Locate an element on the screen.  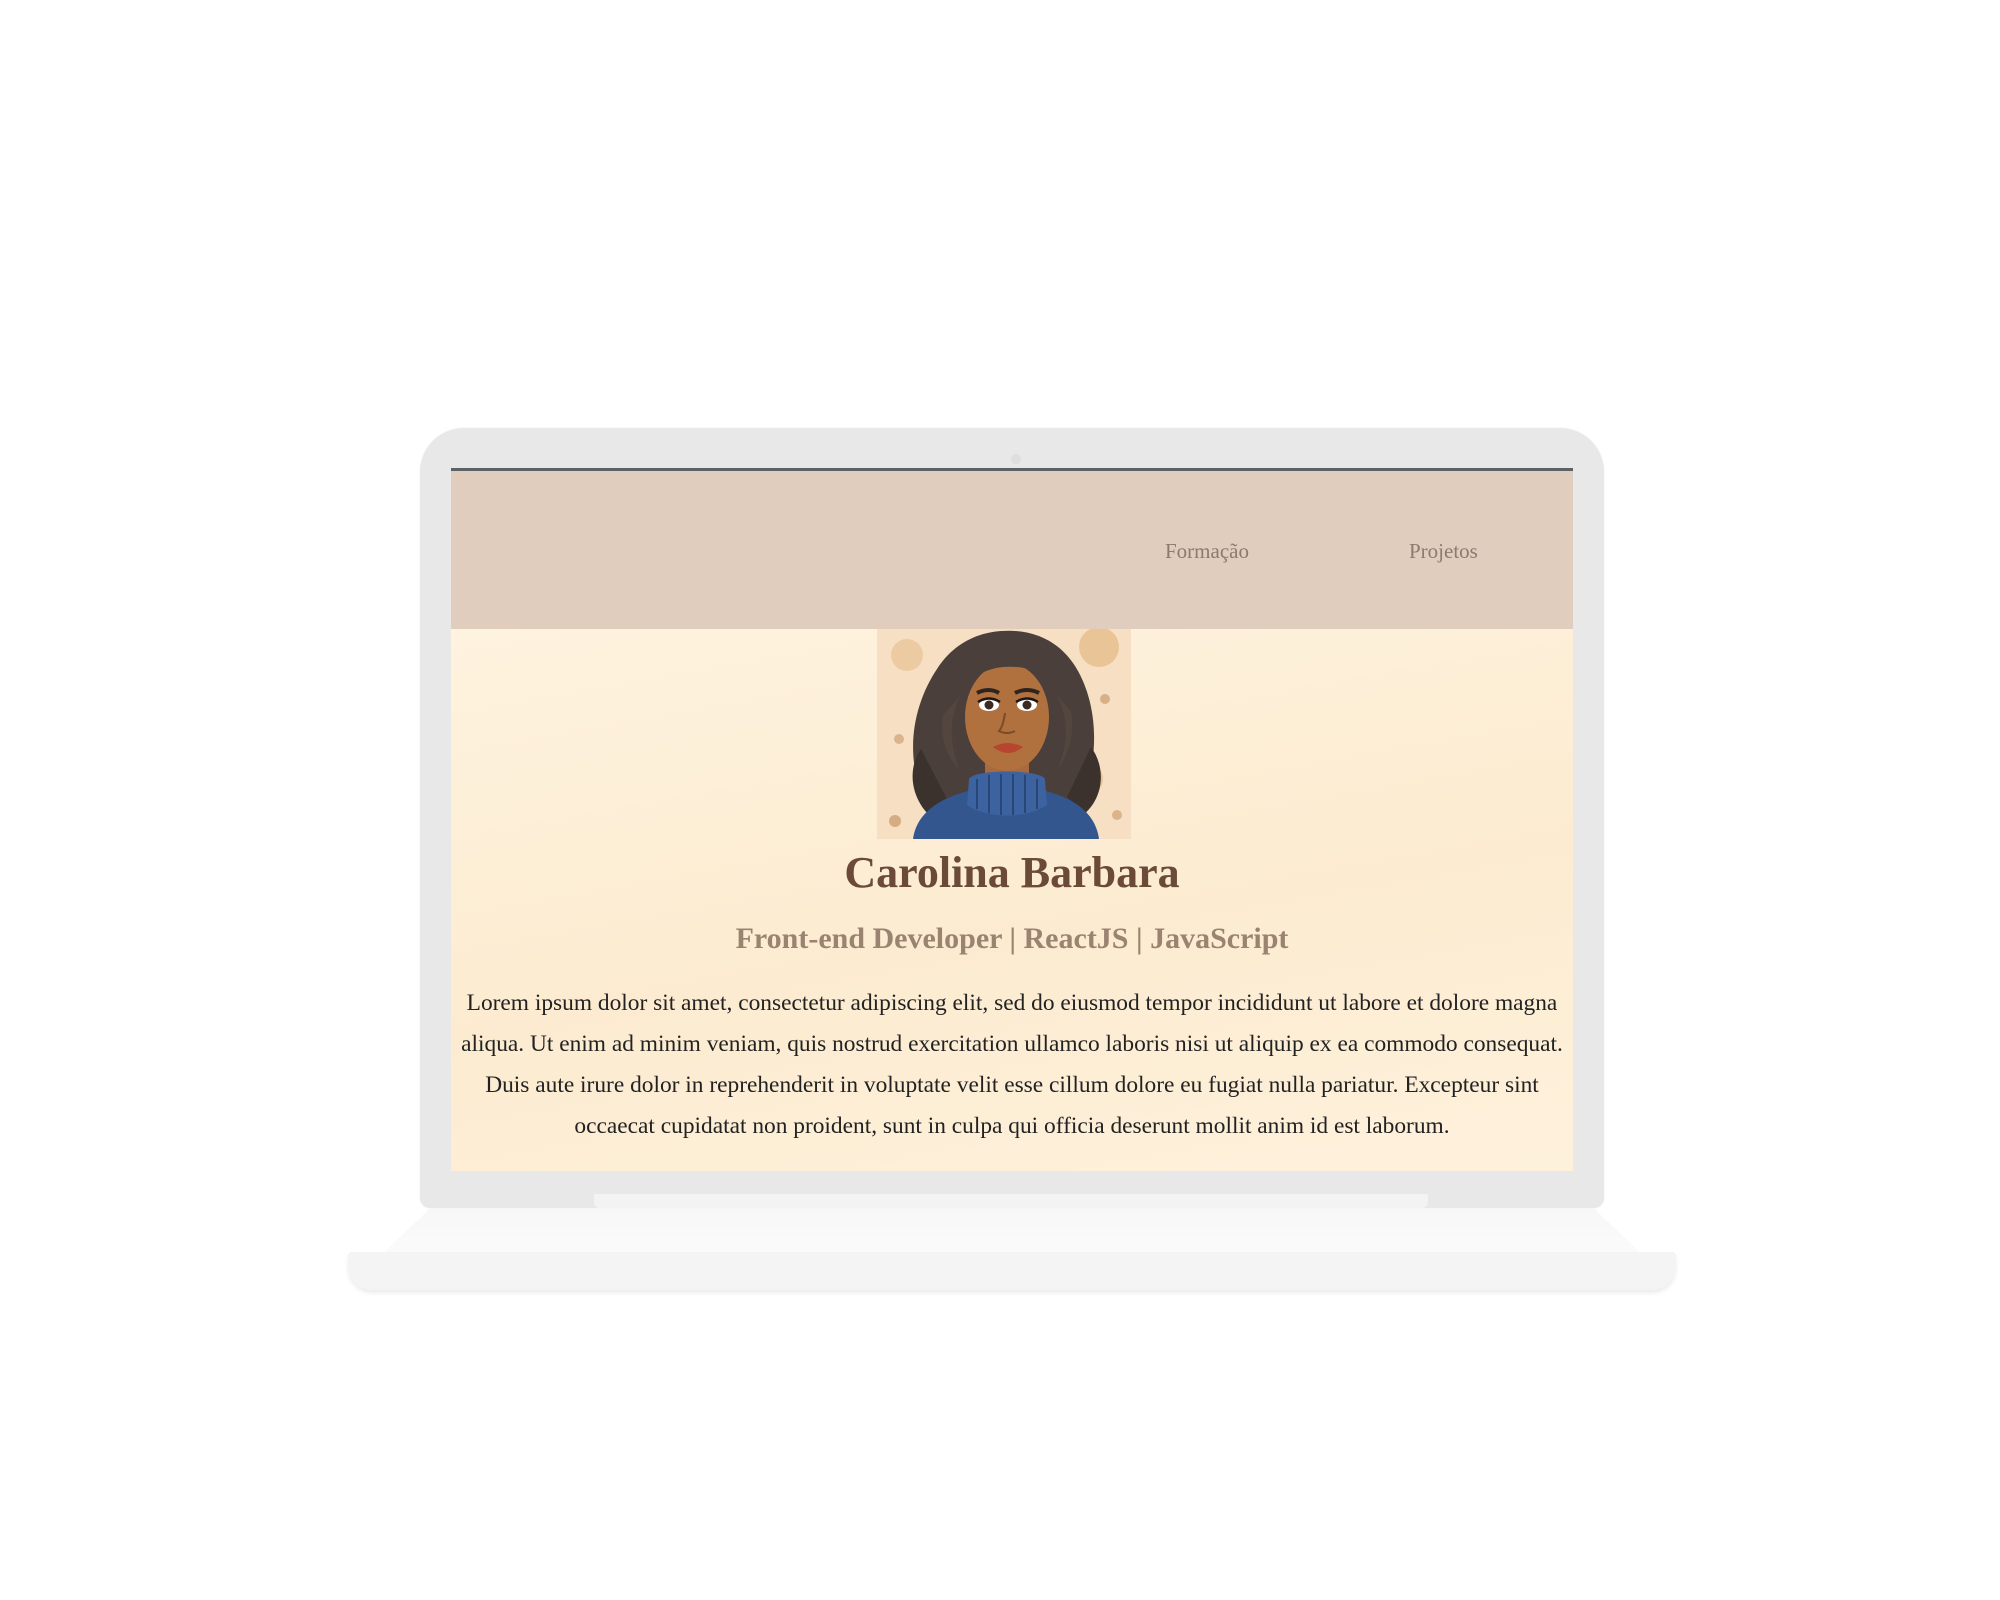
avatar is located at coordinates (1004, 734).